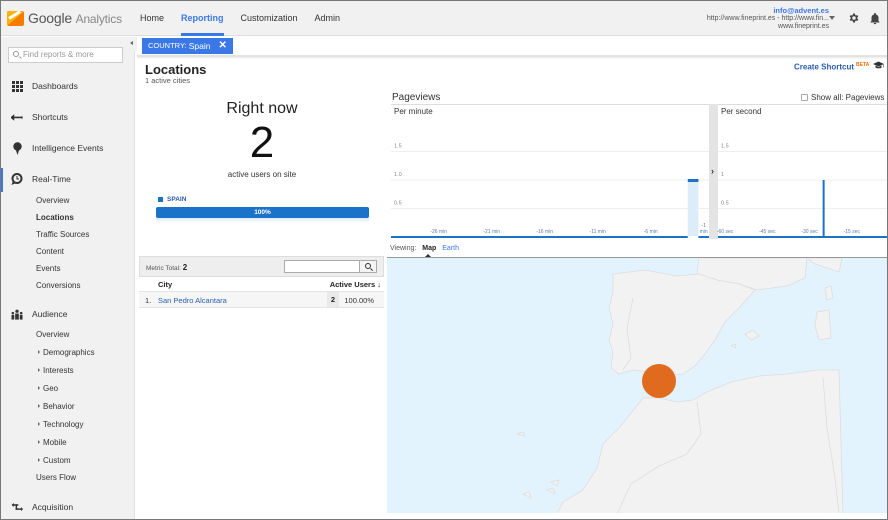  Describe the element at coordinates (262, 220) in the screenshot. I see `bar-shadow` at that location.